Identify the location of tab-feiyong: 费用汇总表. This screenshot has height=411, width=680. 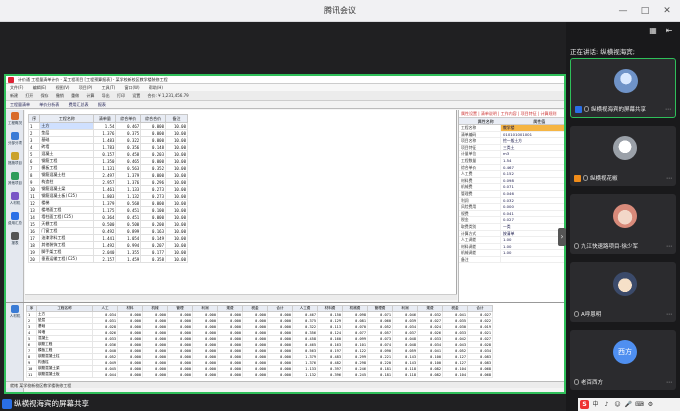
(79, 104).